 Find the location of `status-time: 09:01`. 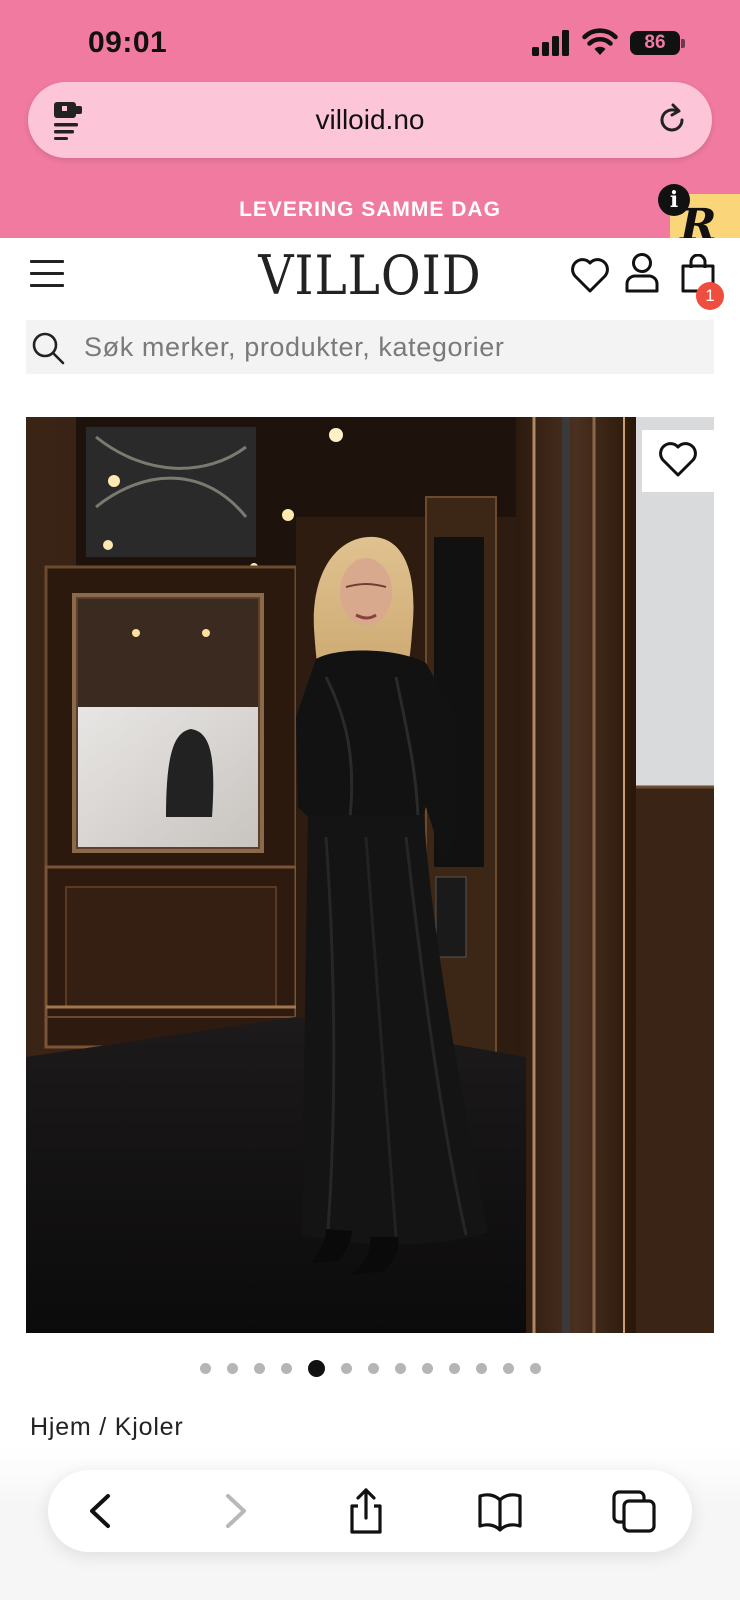

status-time: 09:01 is located at coordinates (128, 42).